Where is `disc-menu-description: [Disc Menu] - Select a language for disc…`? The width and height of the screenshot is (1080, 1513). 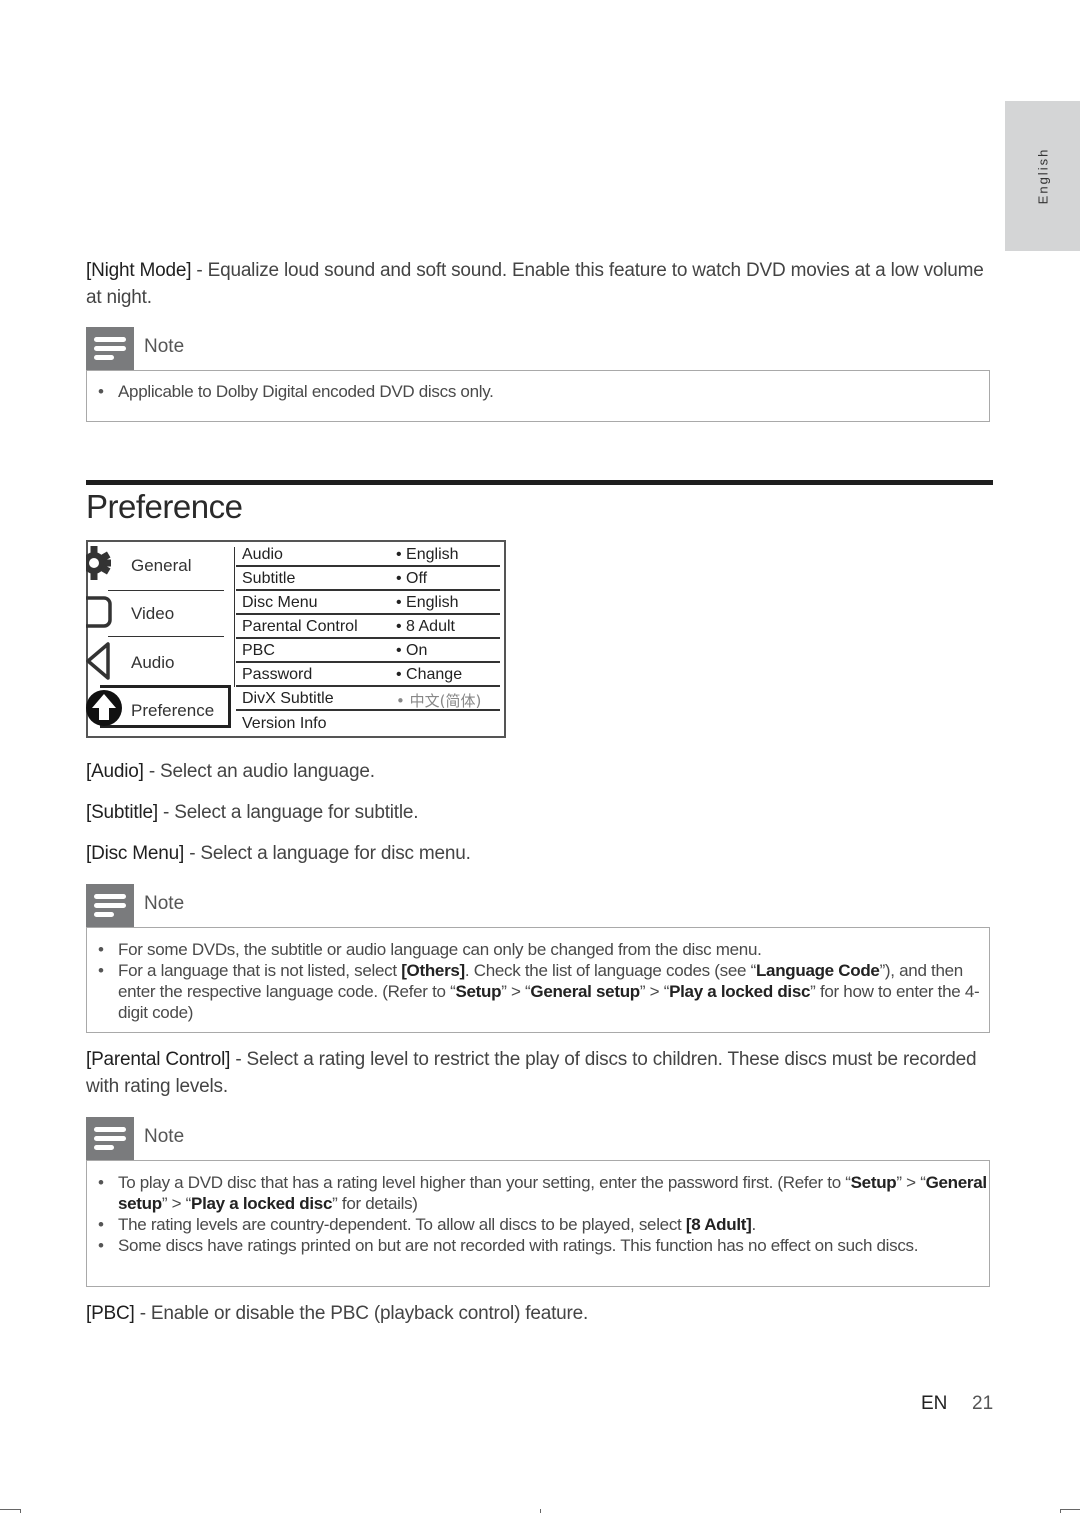
disc-menu-description: [Disc Menu] - Select a language for disc… is located at coordinates (541, 853).